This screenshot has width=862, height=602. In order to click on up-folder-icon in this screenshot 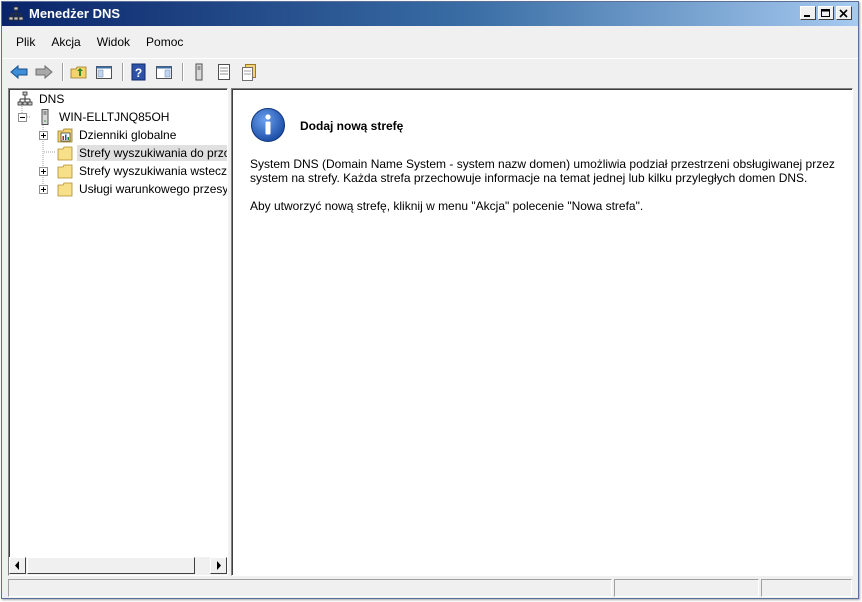, I will do `click(78, 72)`.